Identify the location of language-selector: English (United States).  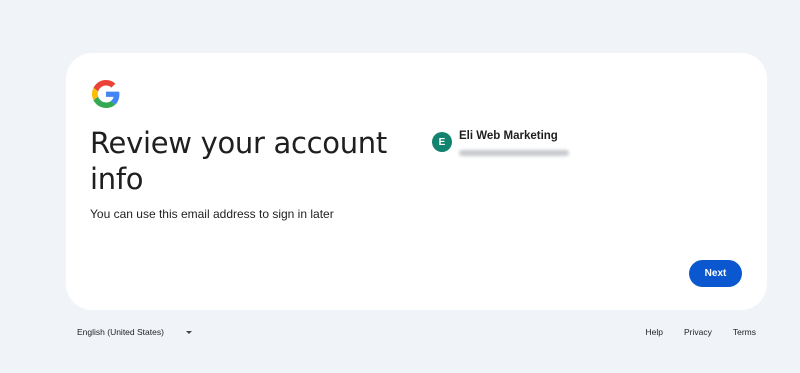
(134, 332).